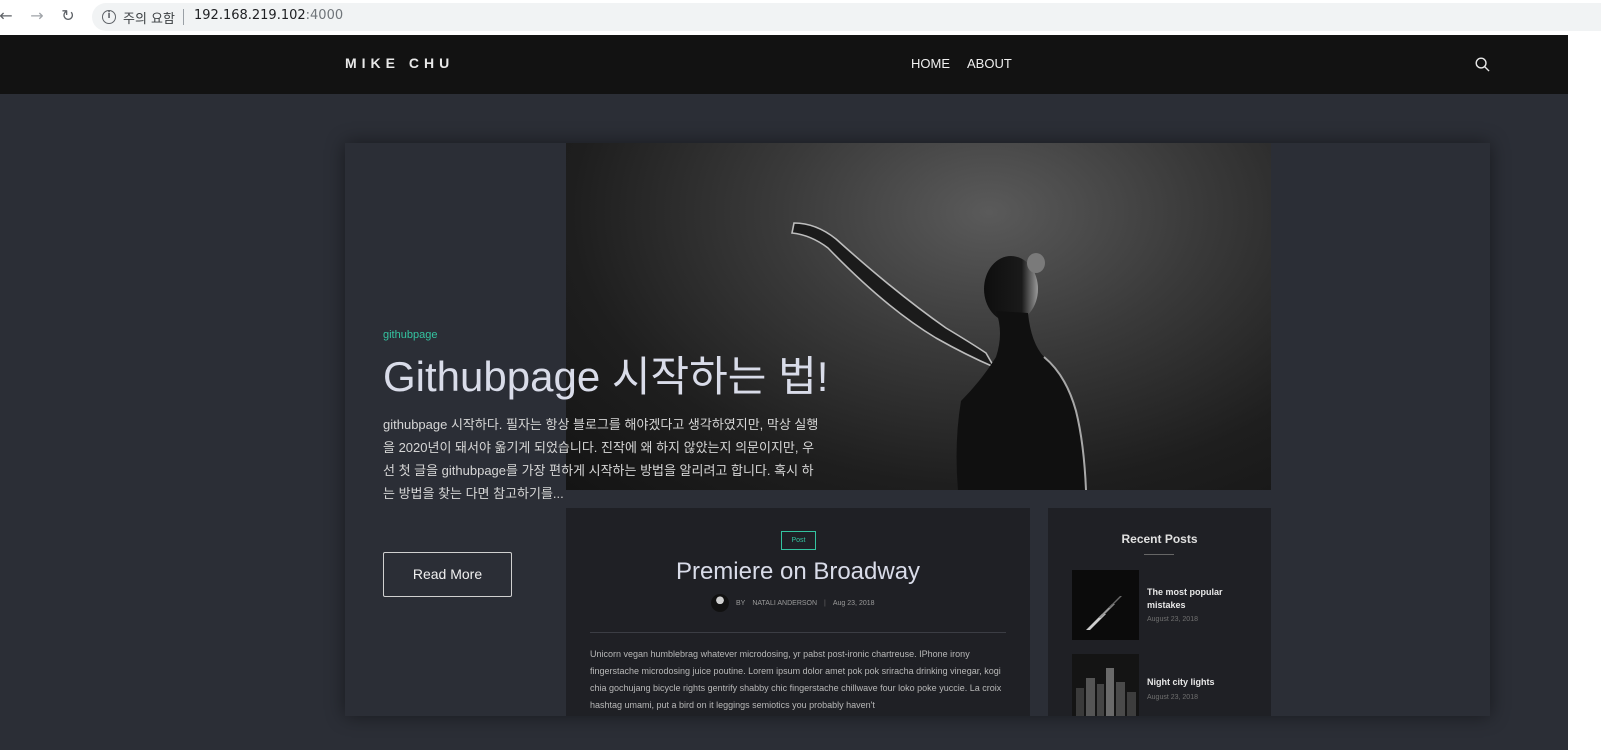  Describe the element at coordinates (853, 603) in the screenshot. I see `post-date: Aug 23, 2018` at that location.